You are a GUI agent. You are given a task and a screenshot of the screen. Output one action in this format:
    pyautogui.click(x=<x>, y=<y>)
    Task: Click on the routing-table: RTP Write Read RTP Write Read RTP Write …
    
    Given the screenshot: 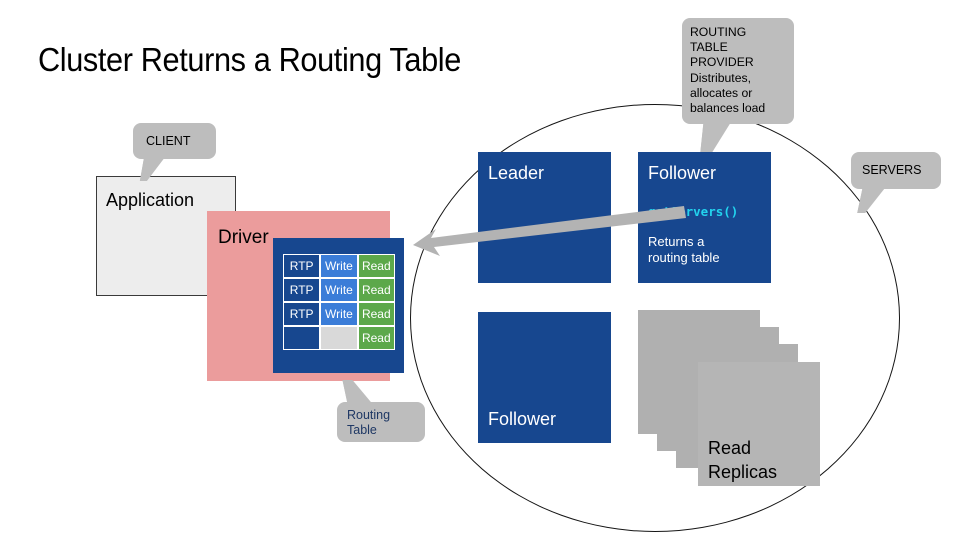 What is the action you would take?
    pyautogui.click(x=339, y=302)
    